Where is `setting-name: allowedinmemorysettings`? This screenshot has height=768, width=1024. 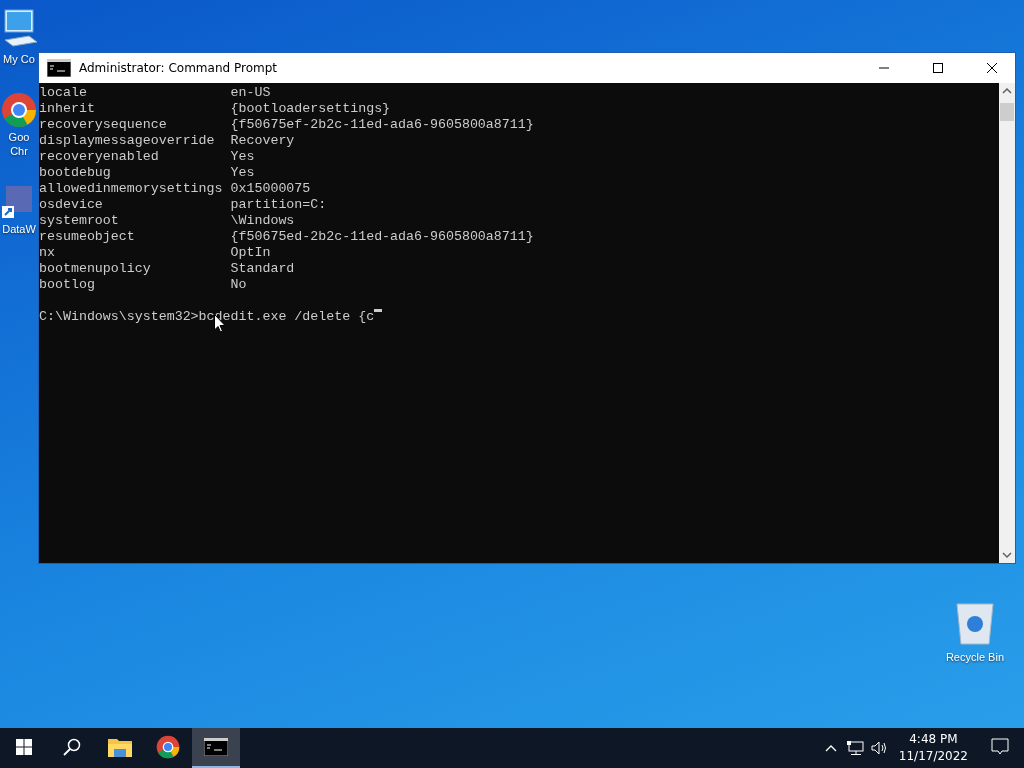 setting-name: allowedinmemorysettings is located at coordinates (131, 189).